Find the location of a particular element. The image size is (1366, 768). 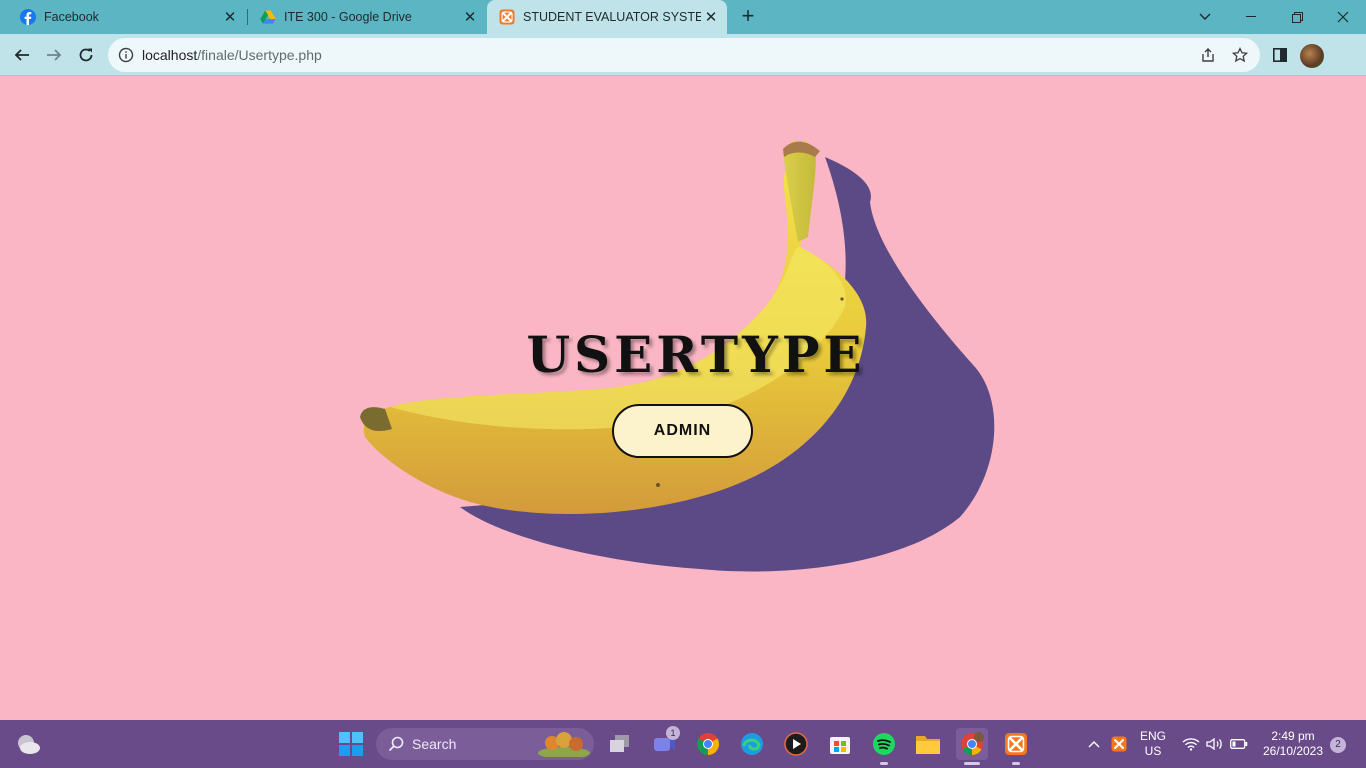

search-icon is located at coordinates (396, 744).